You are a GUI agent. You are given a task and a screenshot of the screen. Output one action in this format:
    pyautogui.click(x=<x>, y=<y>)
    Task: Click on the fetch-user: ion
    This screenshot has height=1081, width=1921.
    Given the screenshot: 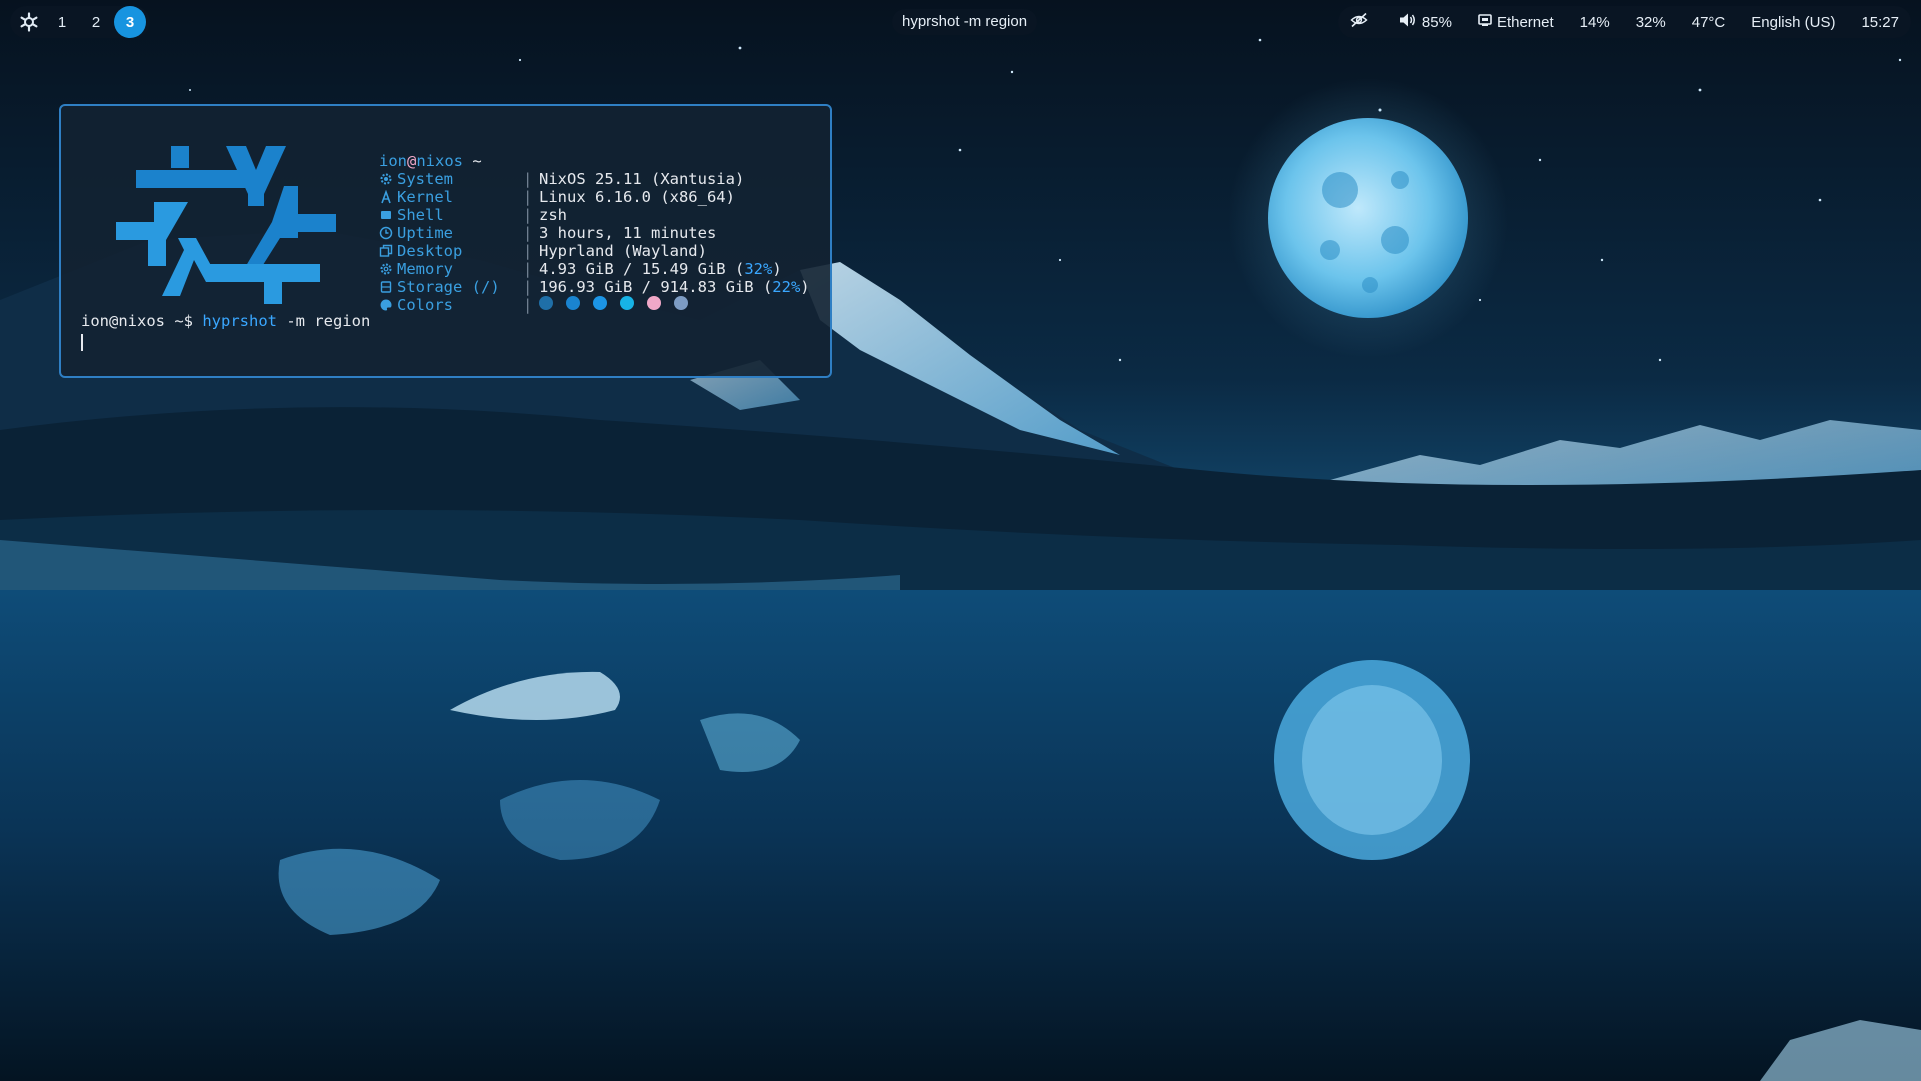 What is the action you would take?
    pyautogui.click(x=393, y=161)
    